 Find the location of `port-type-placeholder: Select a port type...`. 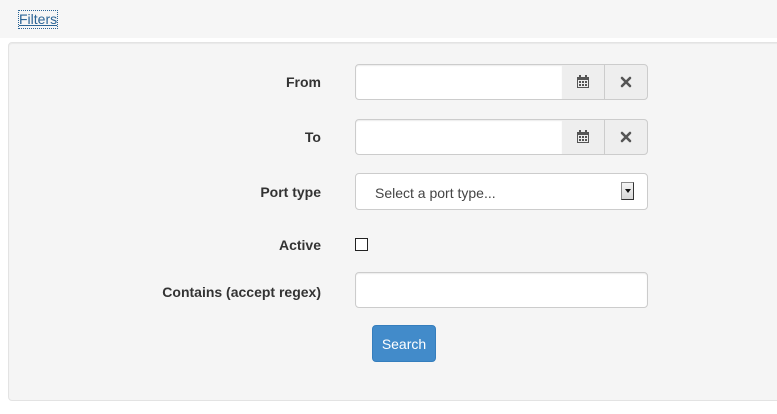

port-type-placeholder: Select a port type... is located at coordinates (435, 193).